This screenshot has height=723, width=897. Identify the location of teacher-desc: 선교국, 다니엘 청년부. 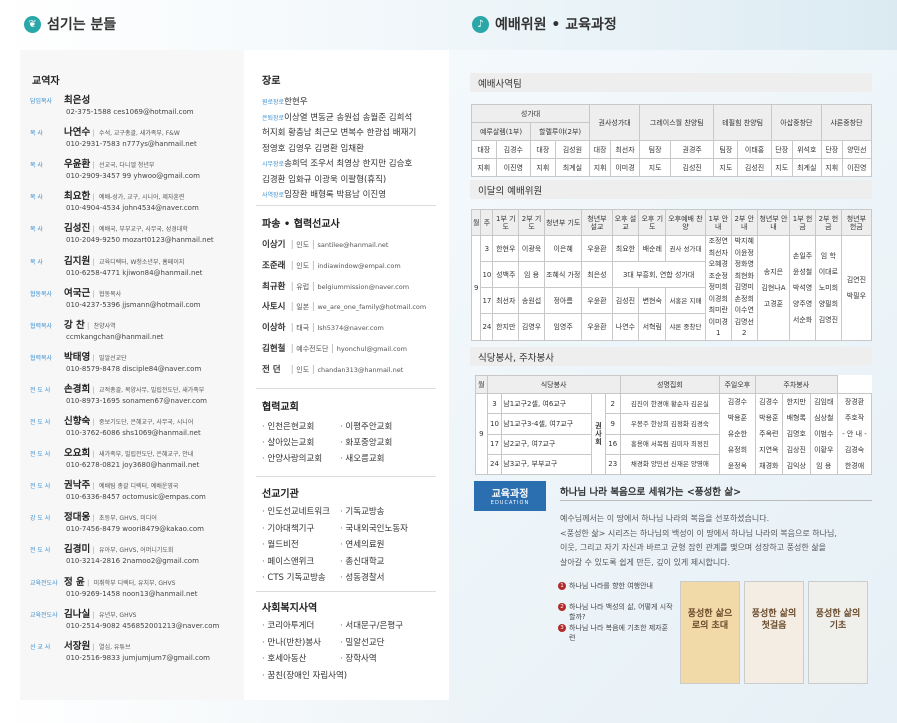
(127, 166).